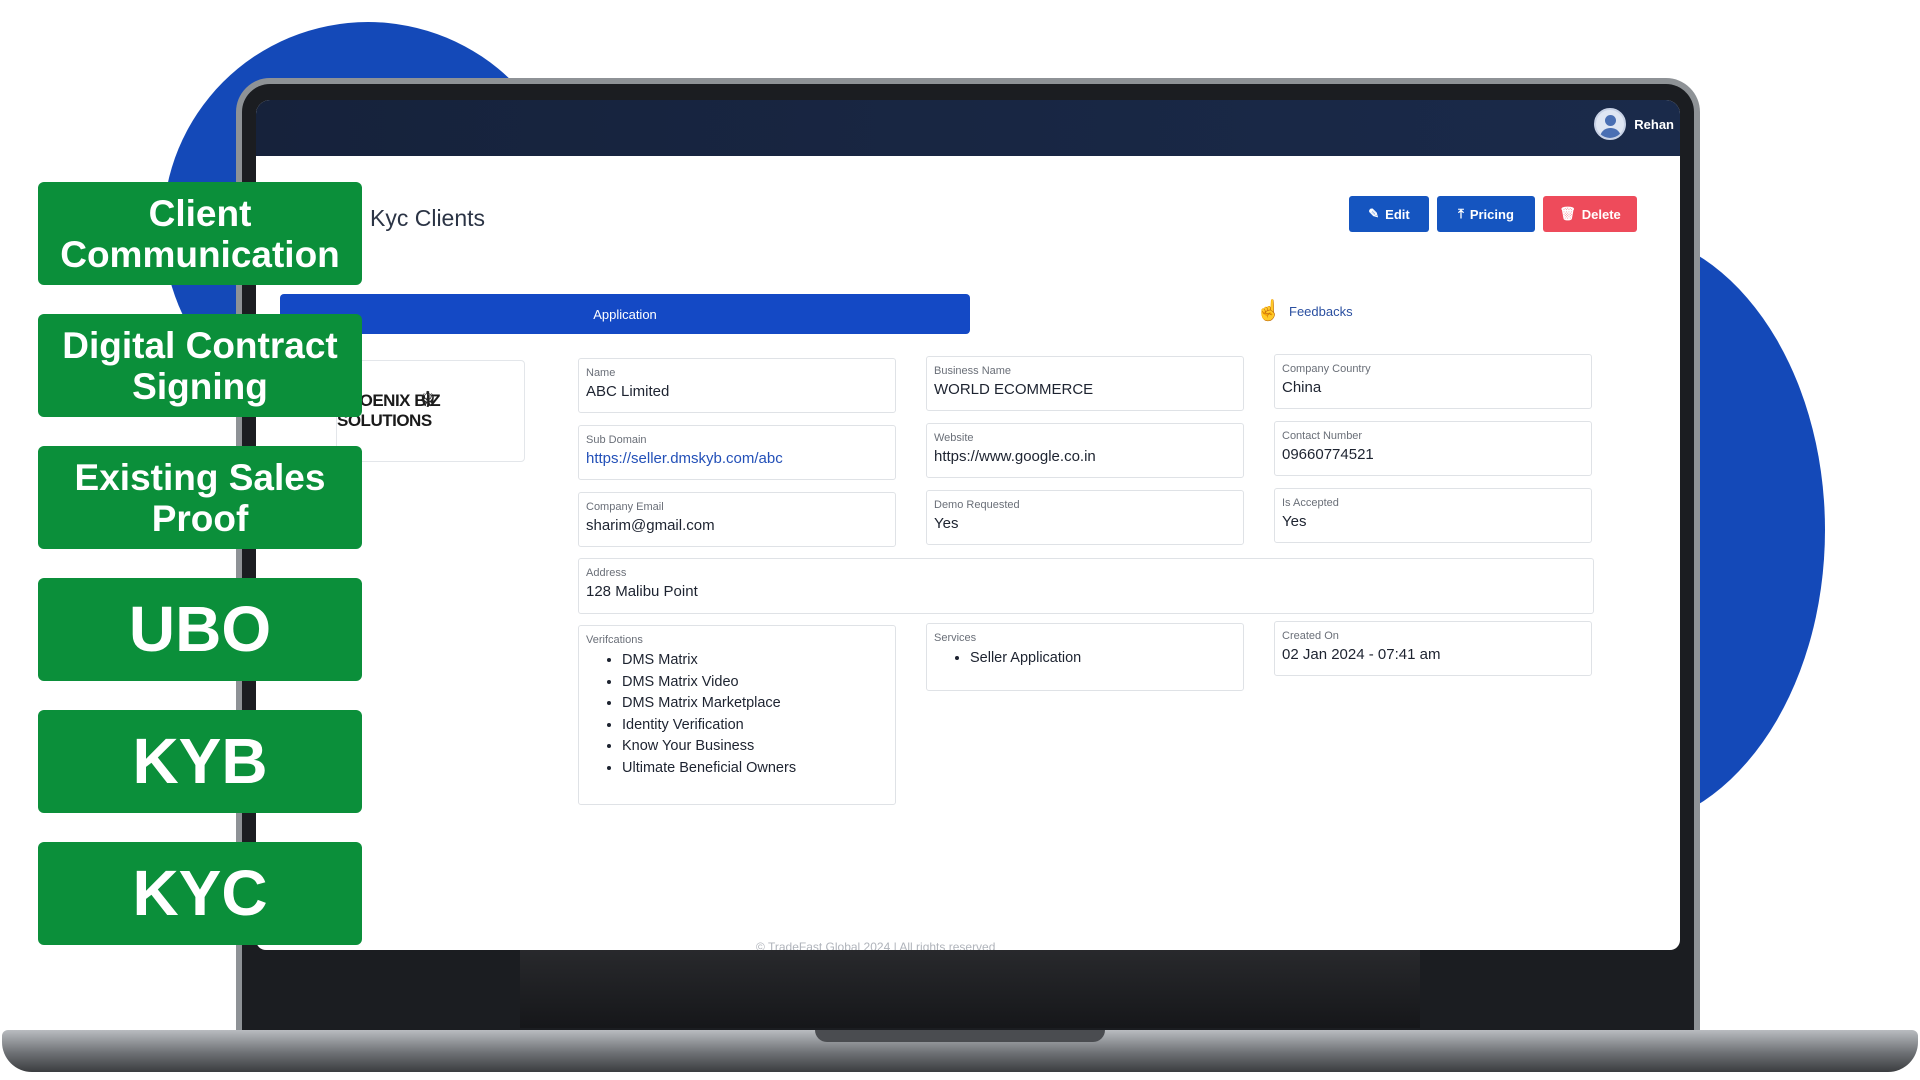 Image resolution: width=1920 pixels, height=1080 pixels. What do you see at coordinates (606, 573) in the screenshot?
I see `field-label: Address` at bounding box center [606, 573].